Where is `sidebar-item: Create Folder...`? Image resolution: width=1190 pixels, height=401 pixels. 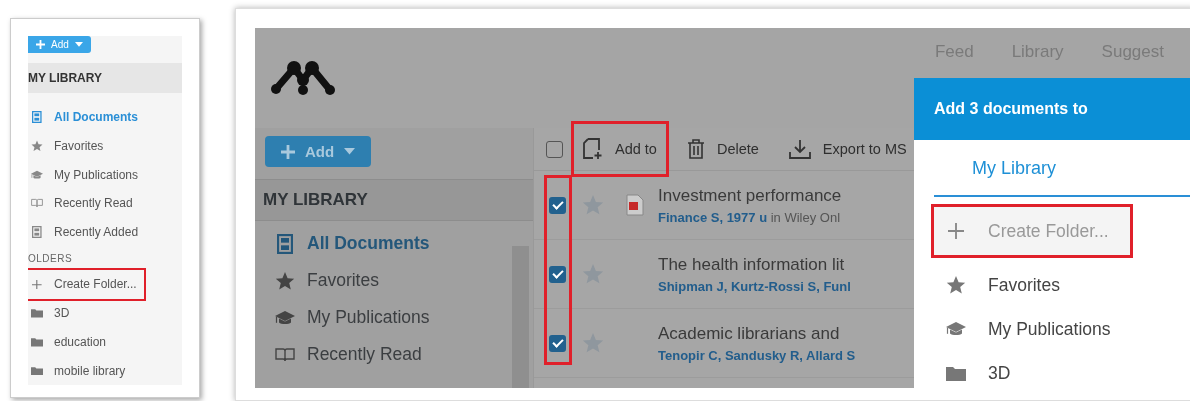 sidebar-item: Create Folder... is located at coordinates (86, 284).